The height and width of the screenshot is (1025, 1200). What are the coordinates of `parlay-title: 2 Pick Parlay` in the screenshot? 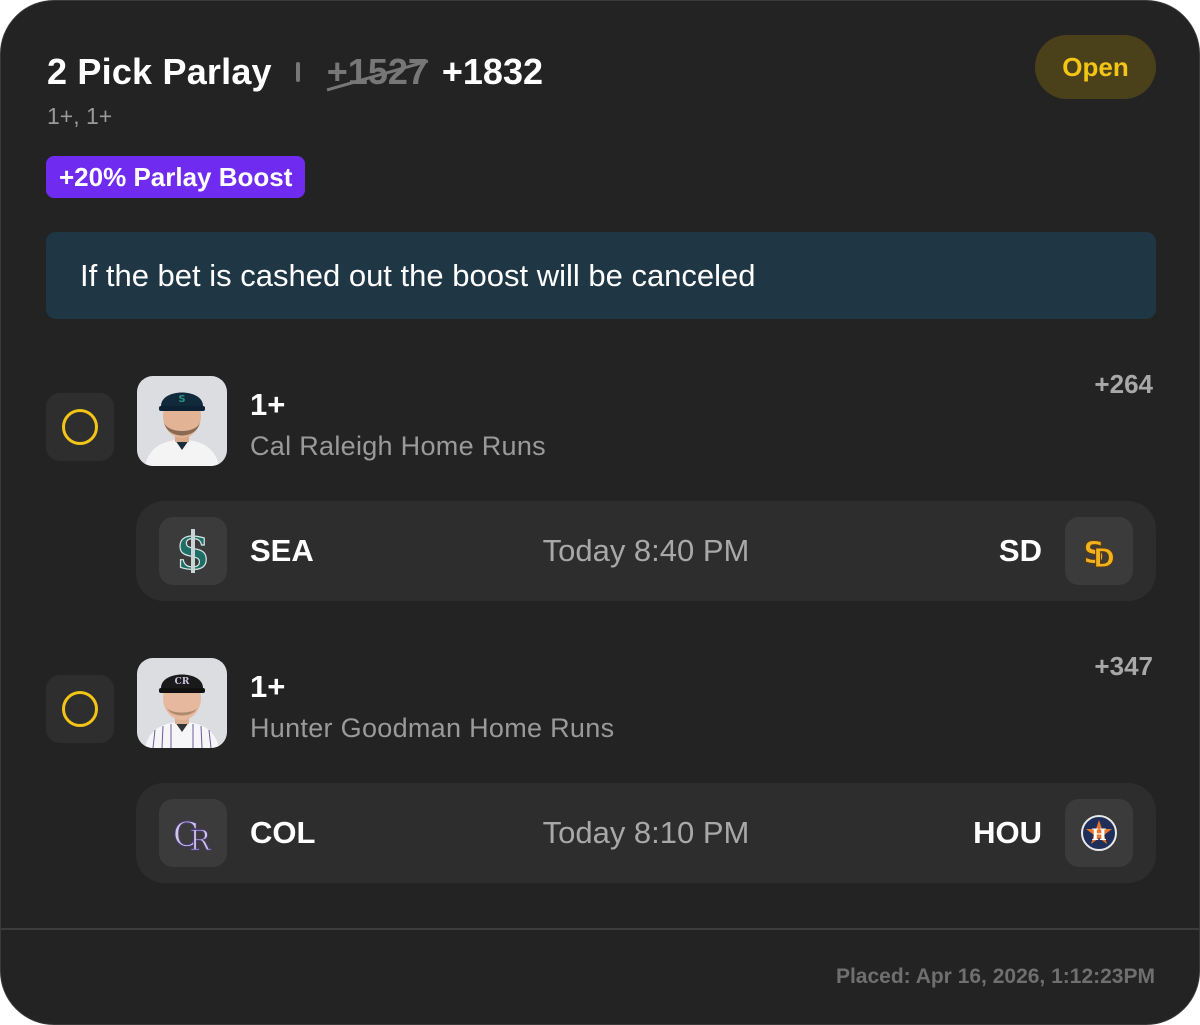 It's located at (159, 71).